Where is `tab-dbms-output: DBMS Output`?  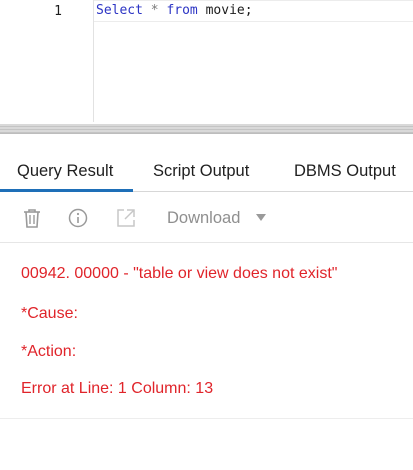 tab-dbms-output: DBMS Output is located at coordinates (345, 169).